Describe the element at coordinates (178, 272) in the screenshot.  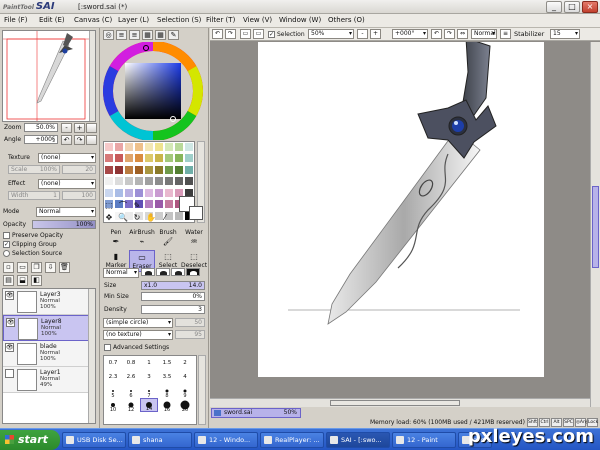
I see `shape-flat-icon` at that location.